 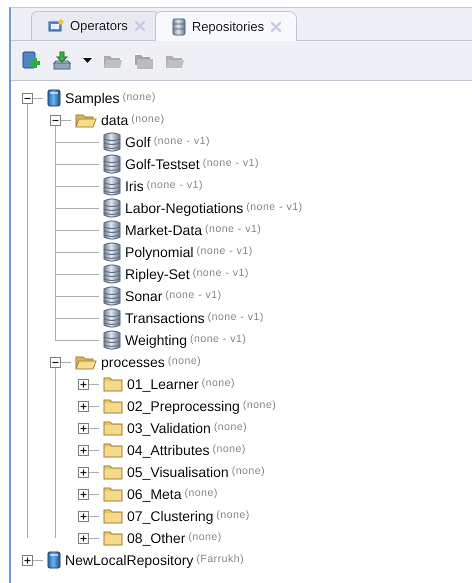 I want to click on import-icon, so click(x=62, y=60).